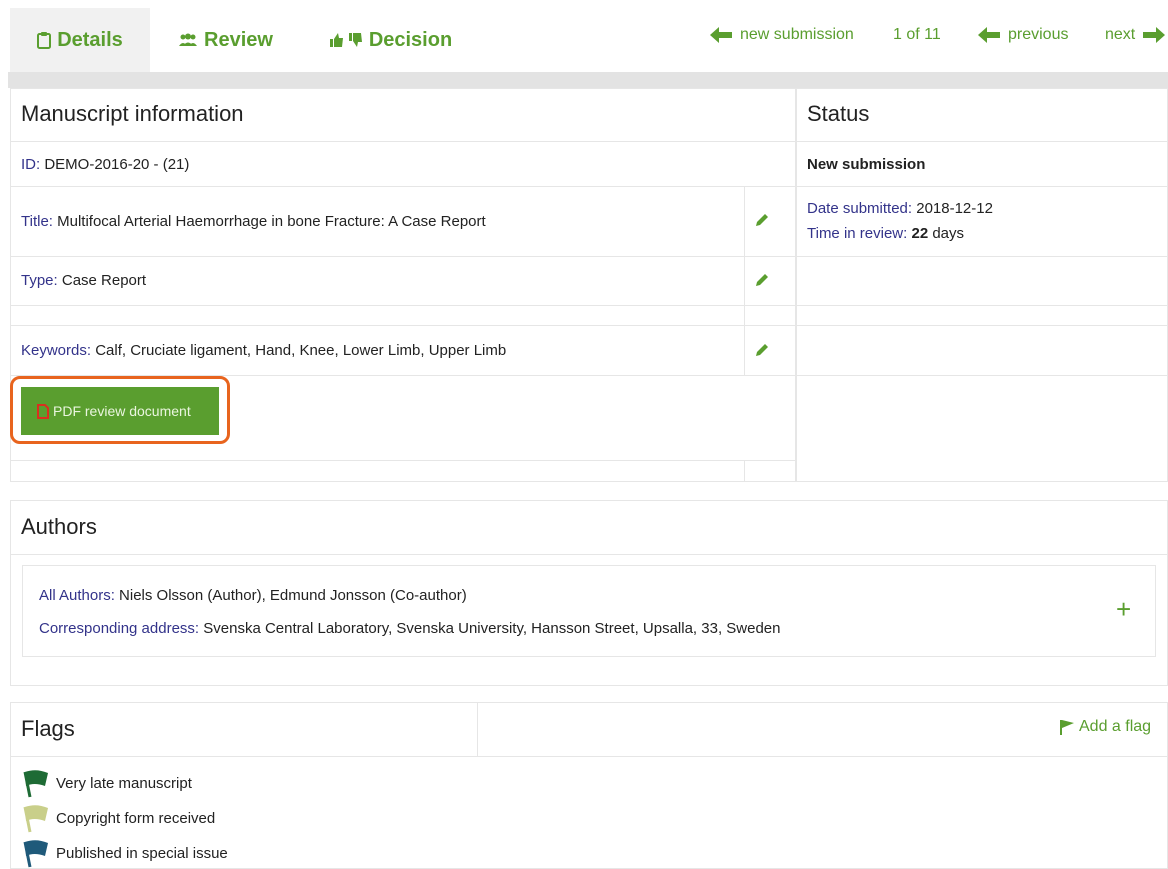  What do you see at coordinates (588, 80) in the screenshot?
I see `divider-bar` at bounding box center [588, 80].